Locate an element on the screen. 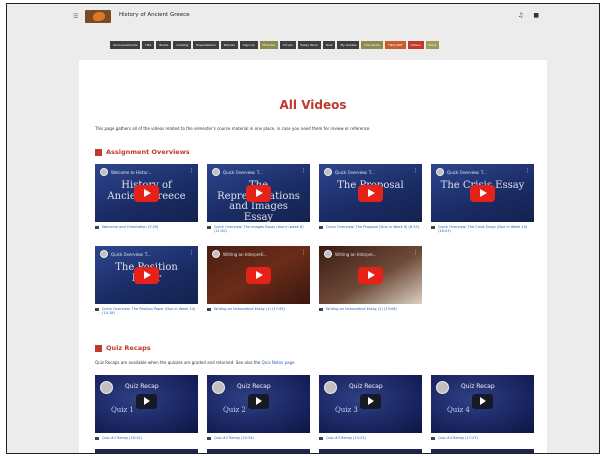  nav-button: Expectations is located at coordinates (206, 45).